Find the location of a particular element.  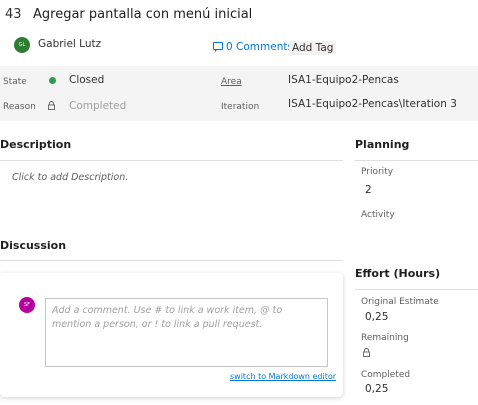

area-label: Area is located at coordinates (231, 82).